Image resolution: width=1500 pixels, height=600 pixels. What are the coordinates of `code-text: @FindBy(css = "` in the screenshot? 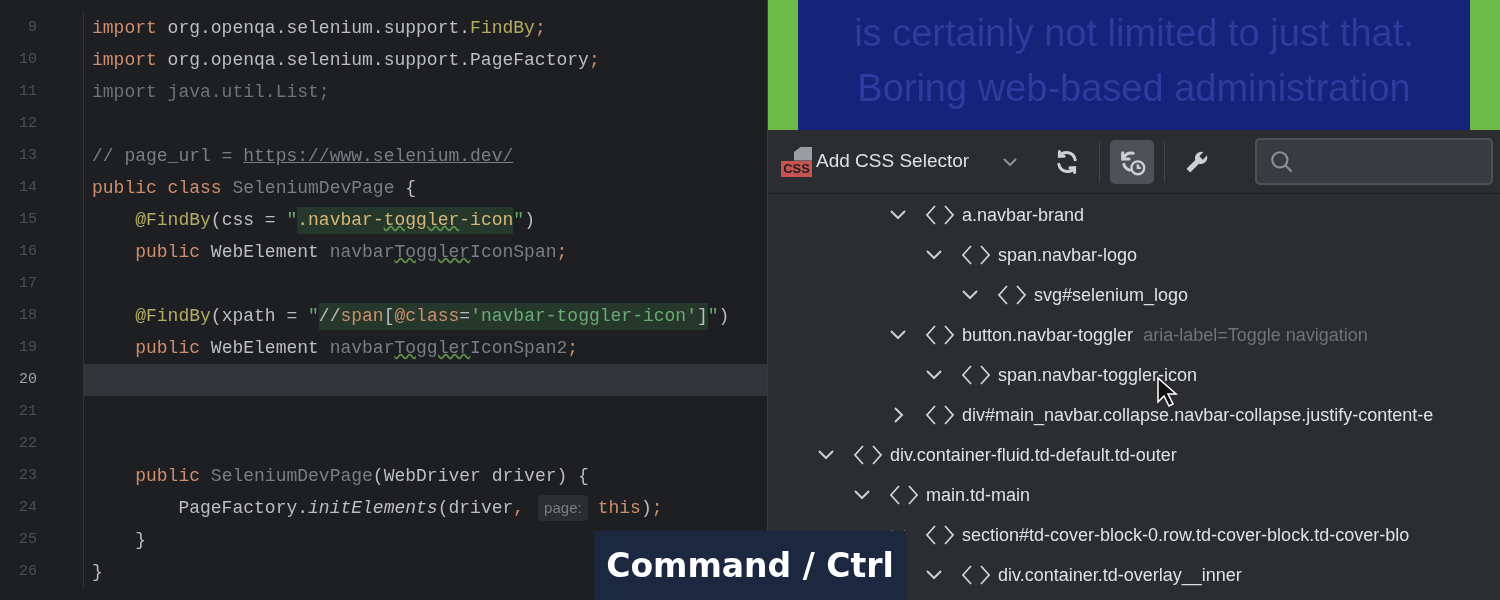 It's located at (216, 220).